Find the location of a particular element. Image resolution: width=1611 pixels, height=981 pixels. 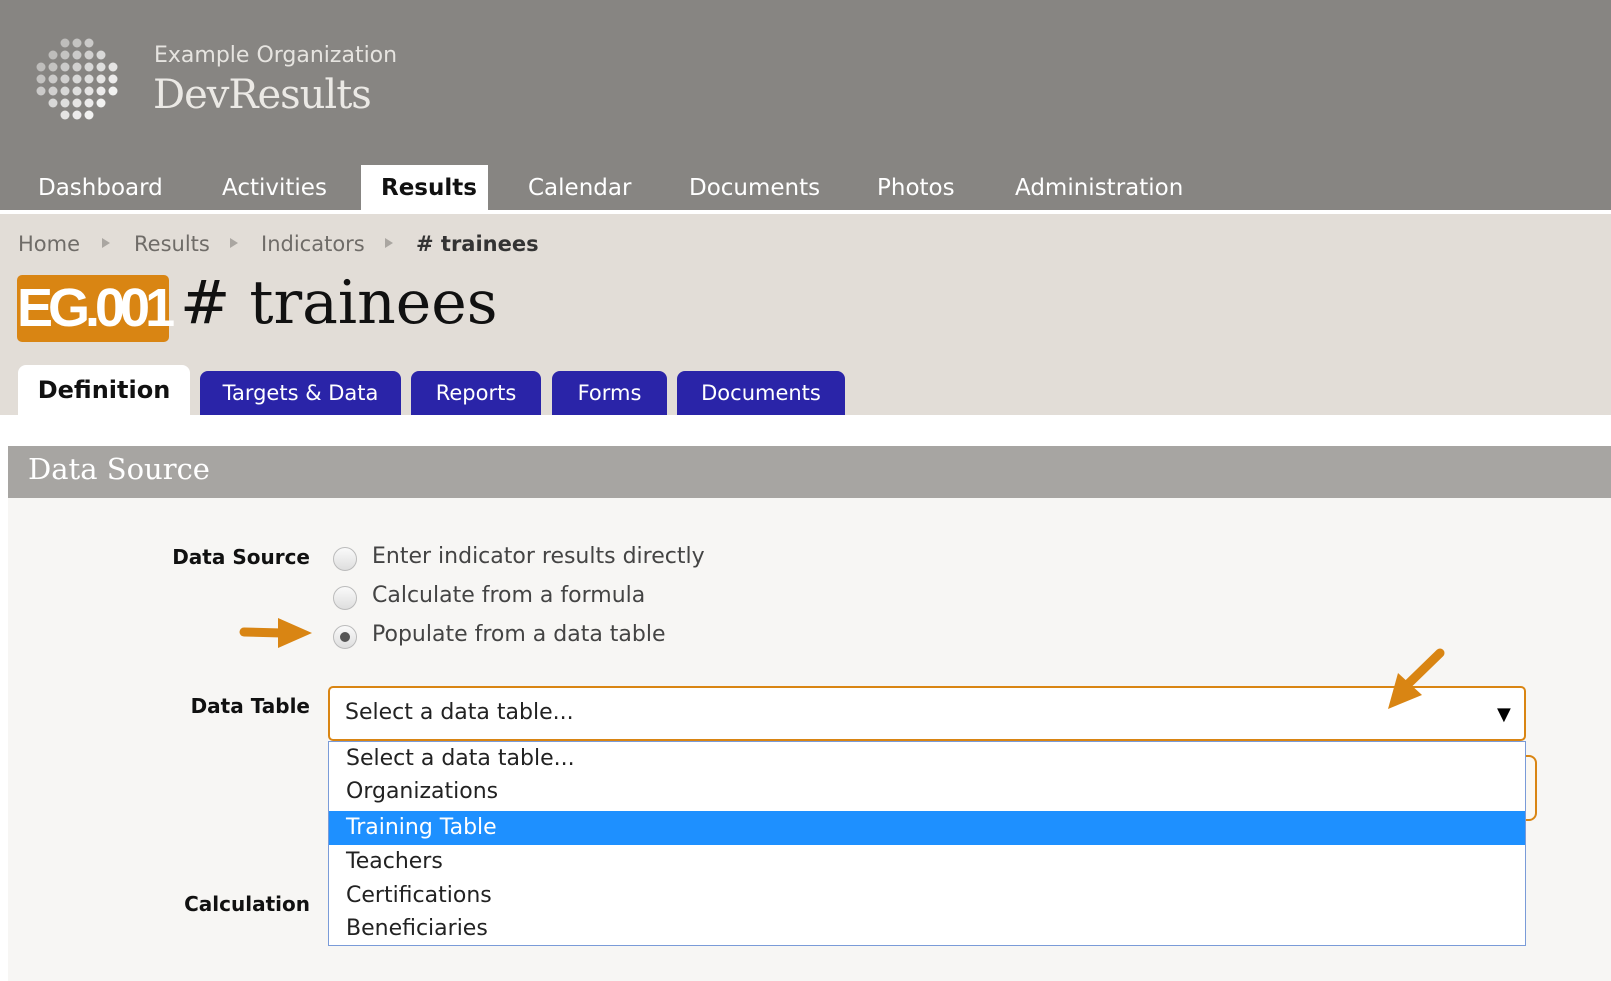

page-title: # trainees is located at coordinates (339, 303).